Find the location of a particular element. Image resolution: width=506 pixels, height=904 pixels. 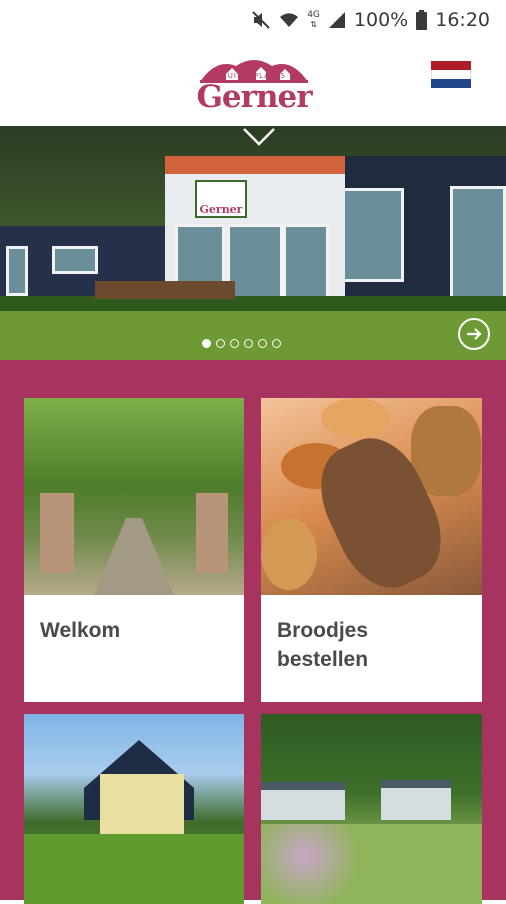

mobile-data-icon: 4G ⇅ is located at coordinates (313, 20).